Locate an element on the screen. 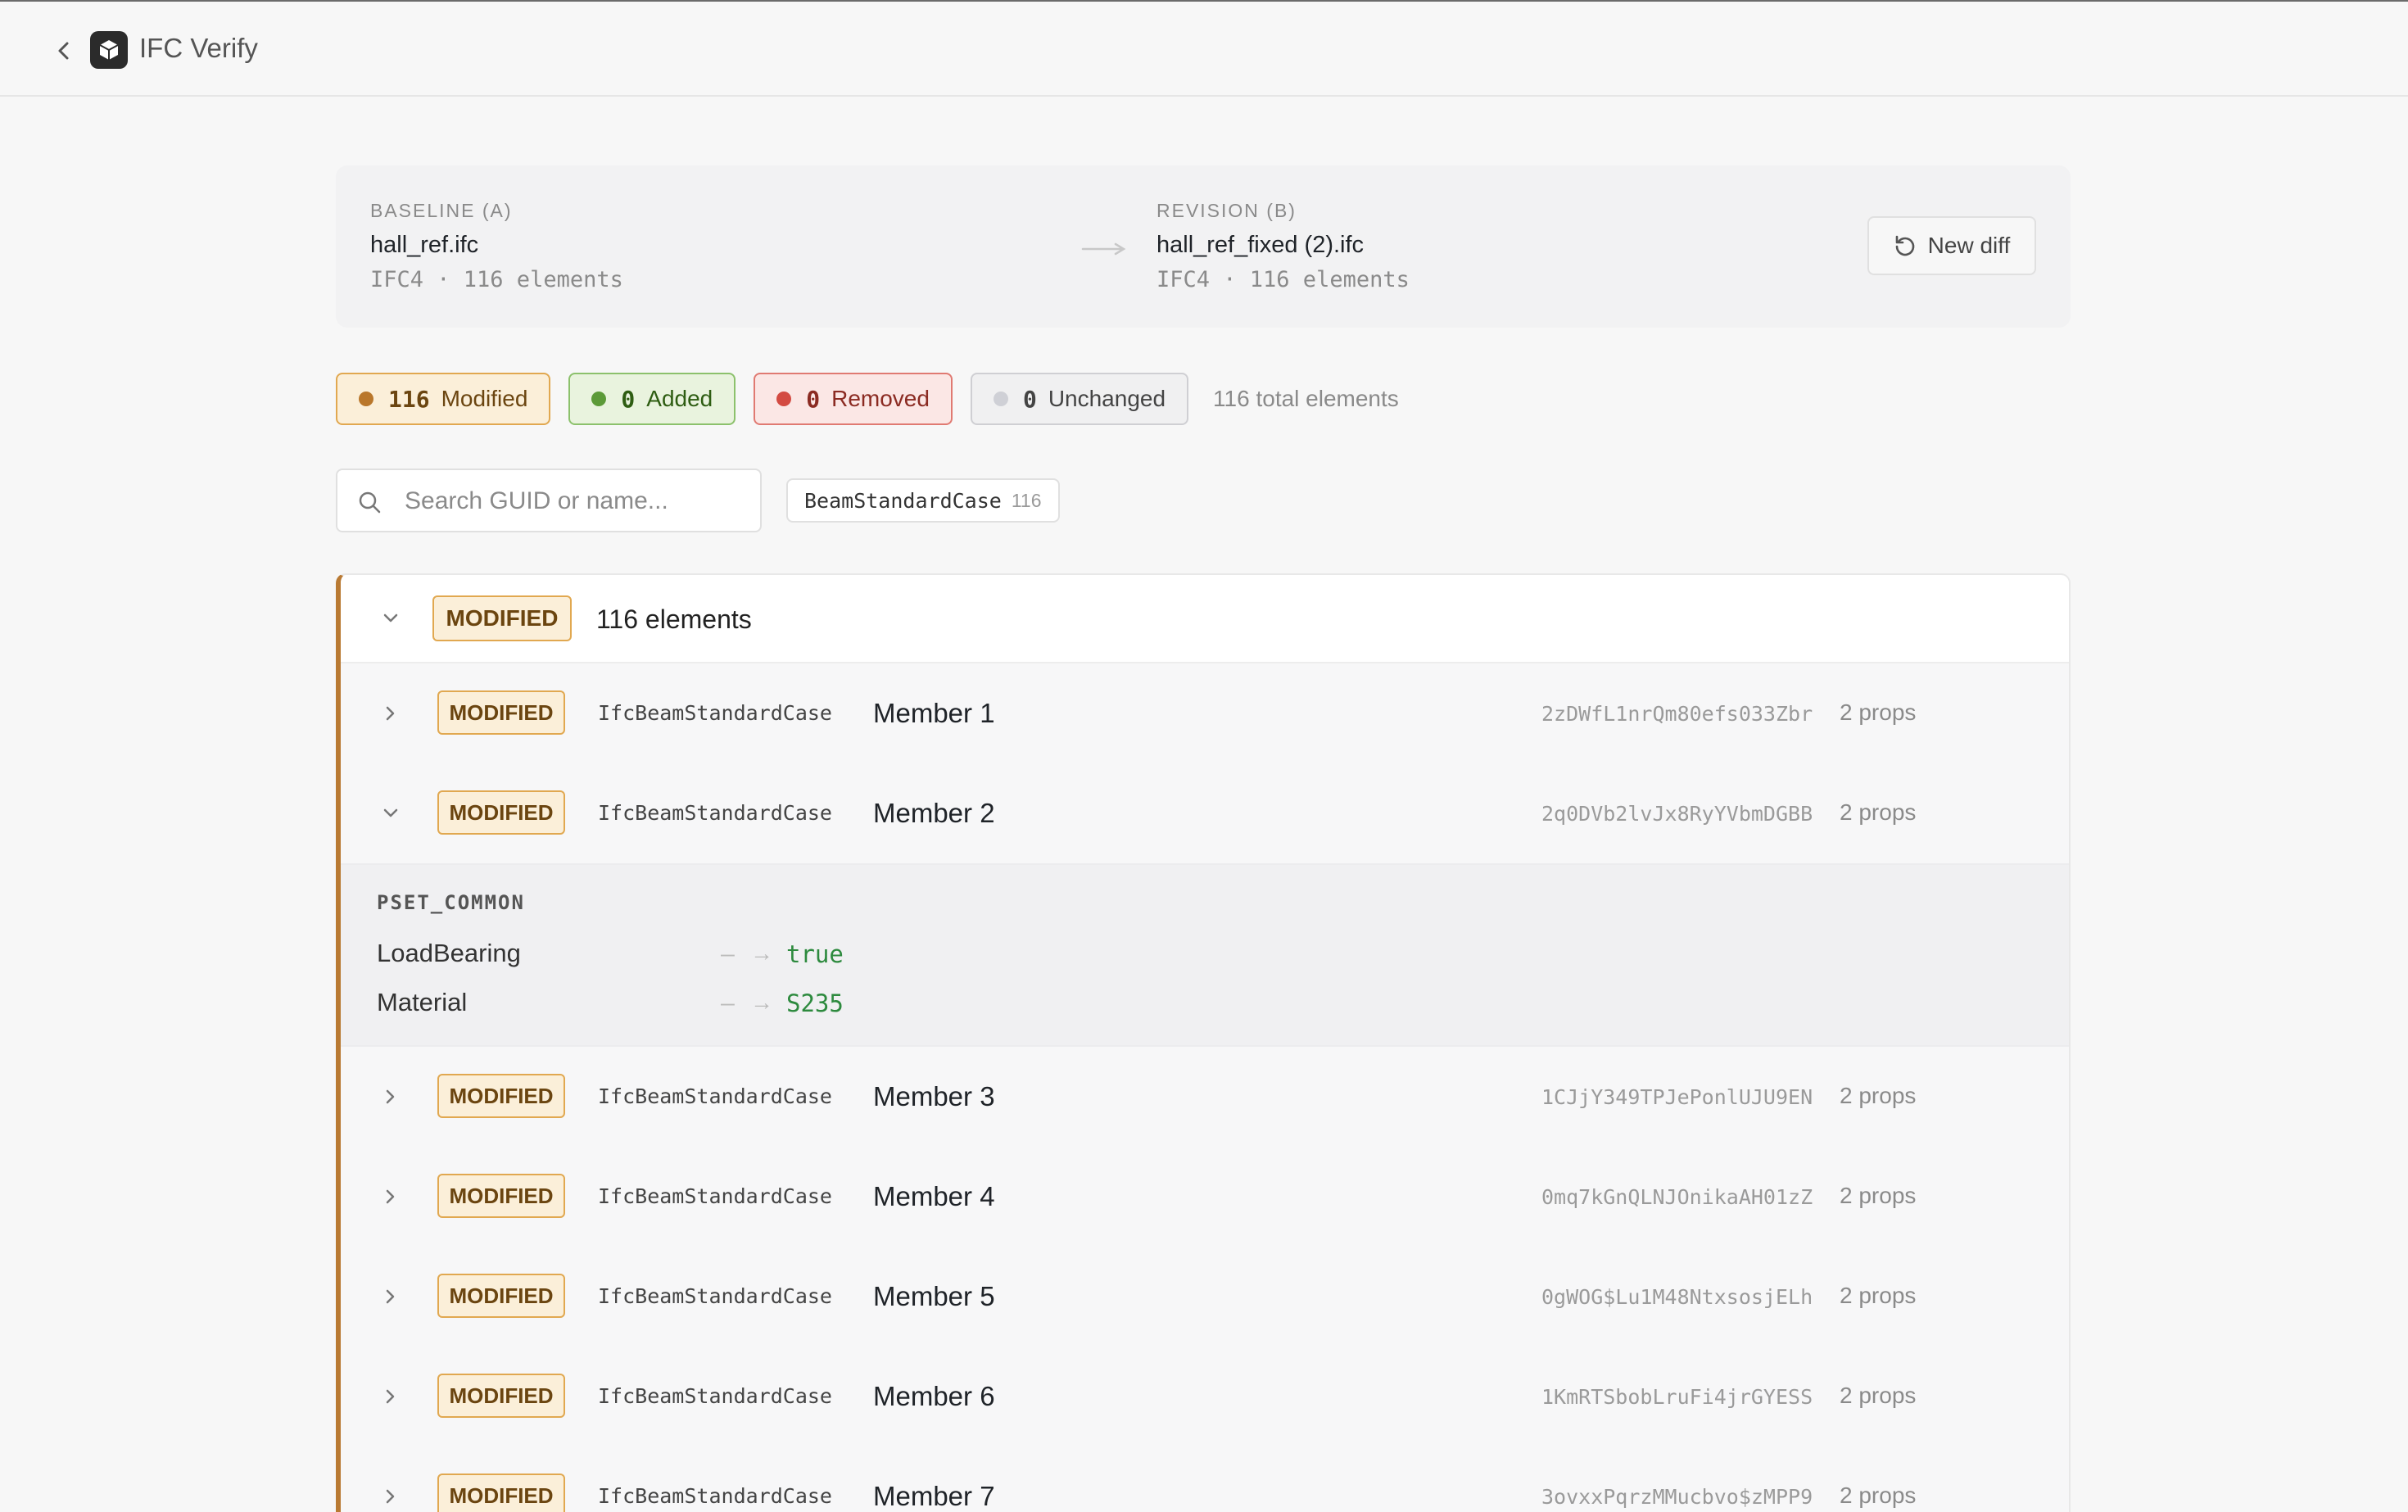  unchanged-label: Unchanged is located at coordinates (1107, 398).